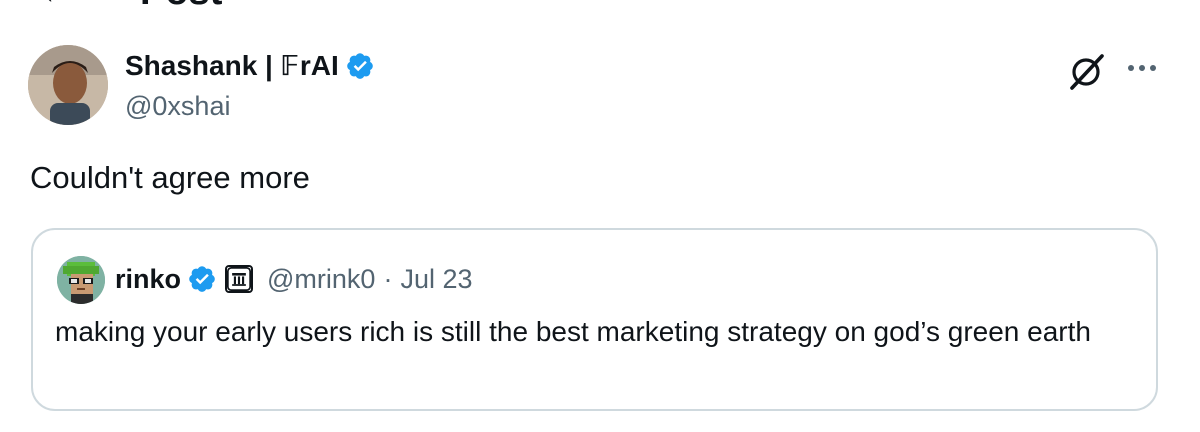 This screenshot has height=432, width=1200. Describe the element at coordinates (321, 279) in the screenshot. I see `quote-author-handle: @mrink0` at that location.